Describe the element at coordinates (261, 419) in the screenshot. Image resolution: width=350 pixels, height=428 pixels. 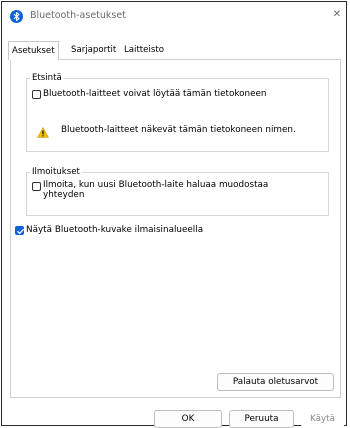
I see `cancel-button: Peruuta` at that location.